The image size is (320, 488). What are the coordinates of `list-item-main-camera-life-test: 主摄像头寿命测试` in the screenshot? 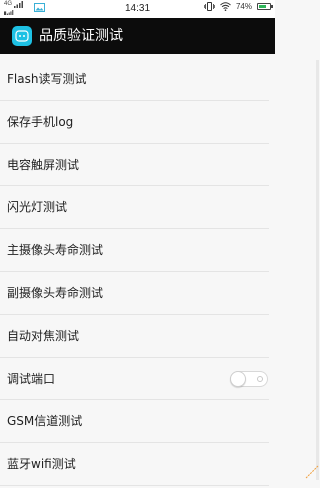 It's located at (134, 250).